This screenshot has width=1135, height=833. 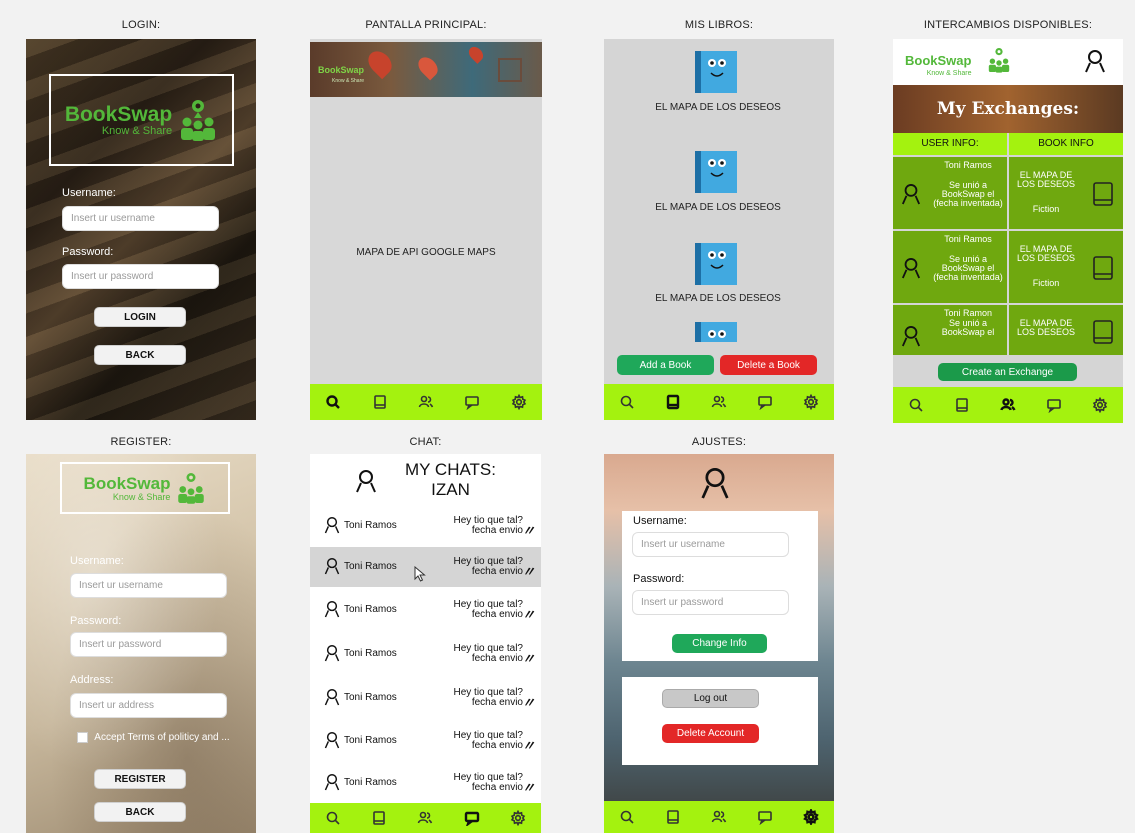 What do you see at coordinates (140, 779) in the screenshot?
I see `register-button: REGISTER` at bounding box center [140, 779].